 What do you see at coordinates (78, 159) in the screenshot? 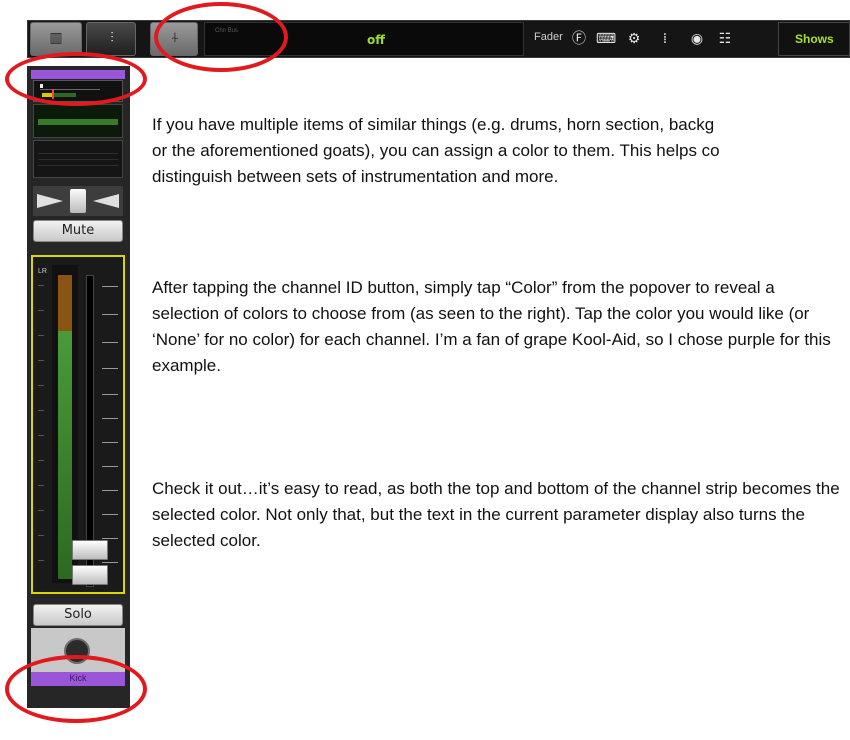
I see `compressor-thumbnail` at bounding box center [78, 159].